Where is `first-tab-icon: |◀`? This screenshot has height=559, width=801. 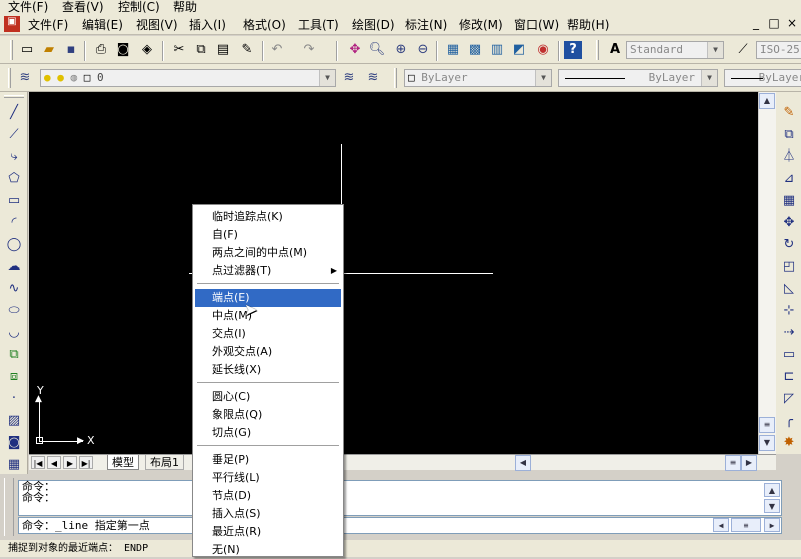 first-tab-icon: |◀ is located at coordinates (38, 462).